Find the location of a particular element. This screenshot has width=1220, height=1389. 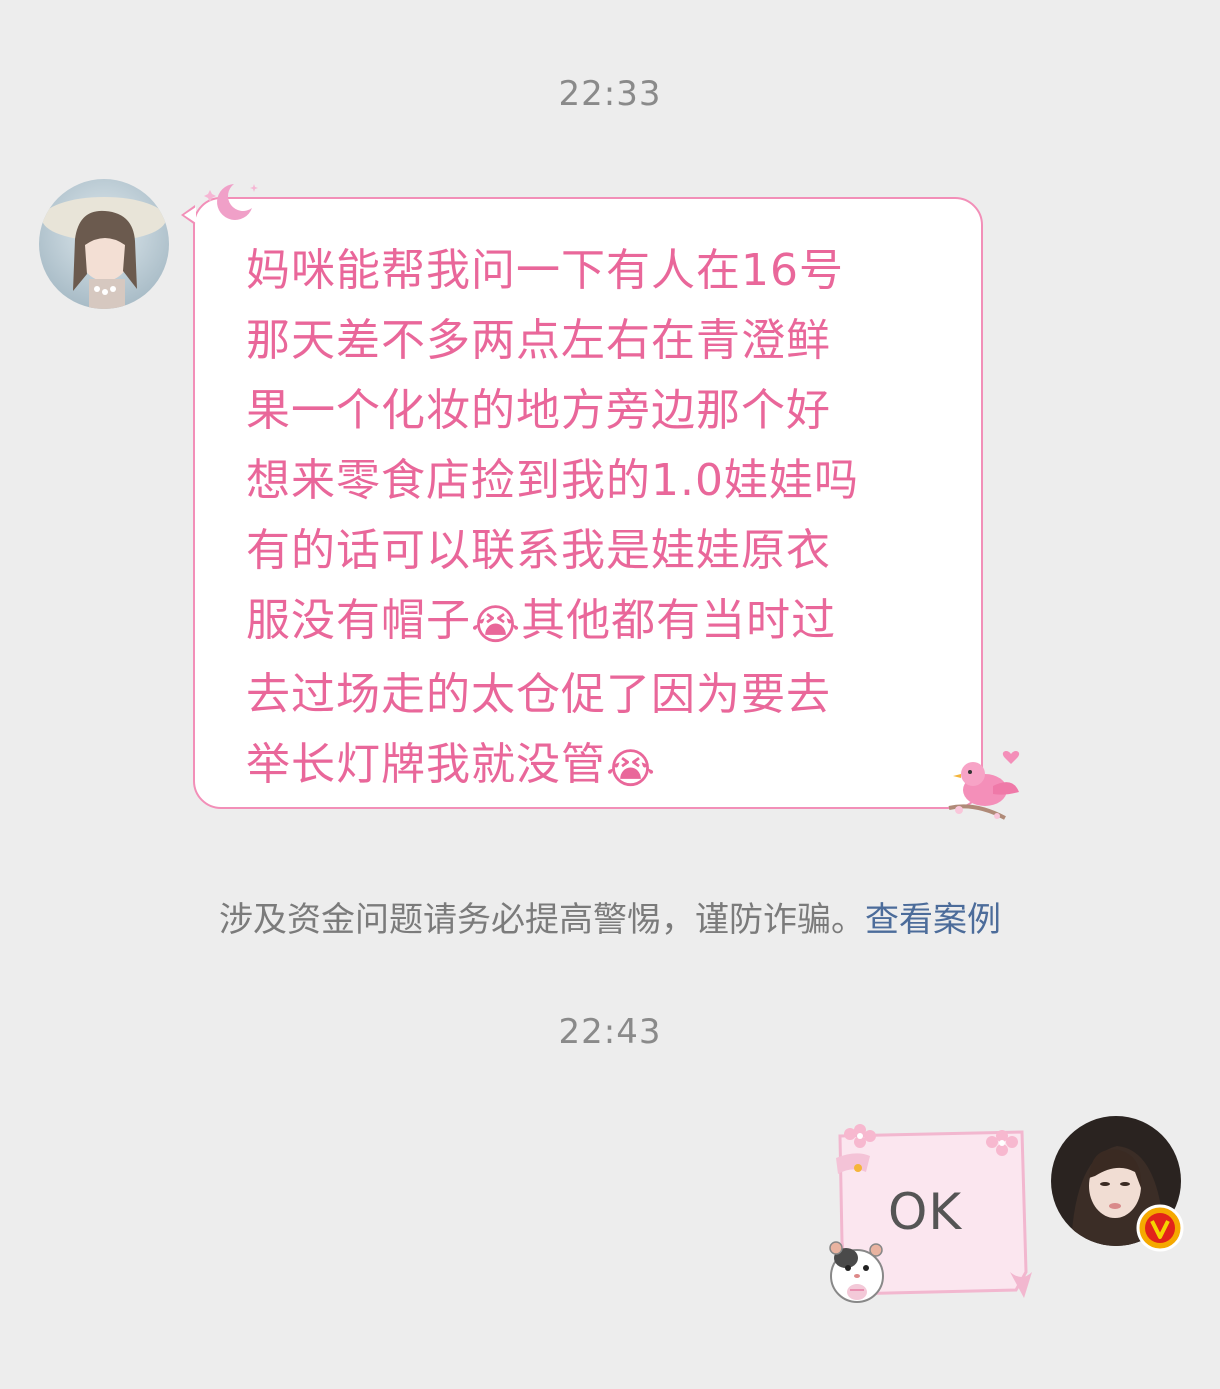

verified-v-icon is located at coordinates (1160, 1230).